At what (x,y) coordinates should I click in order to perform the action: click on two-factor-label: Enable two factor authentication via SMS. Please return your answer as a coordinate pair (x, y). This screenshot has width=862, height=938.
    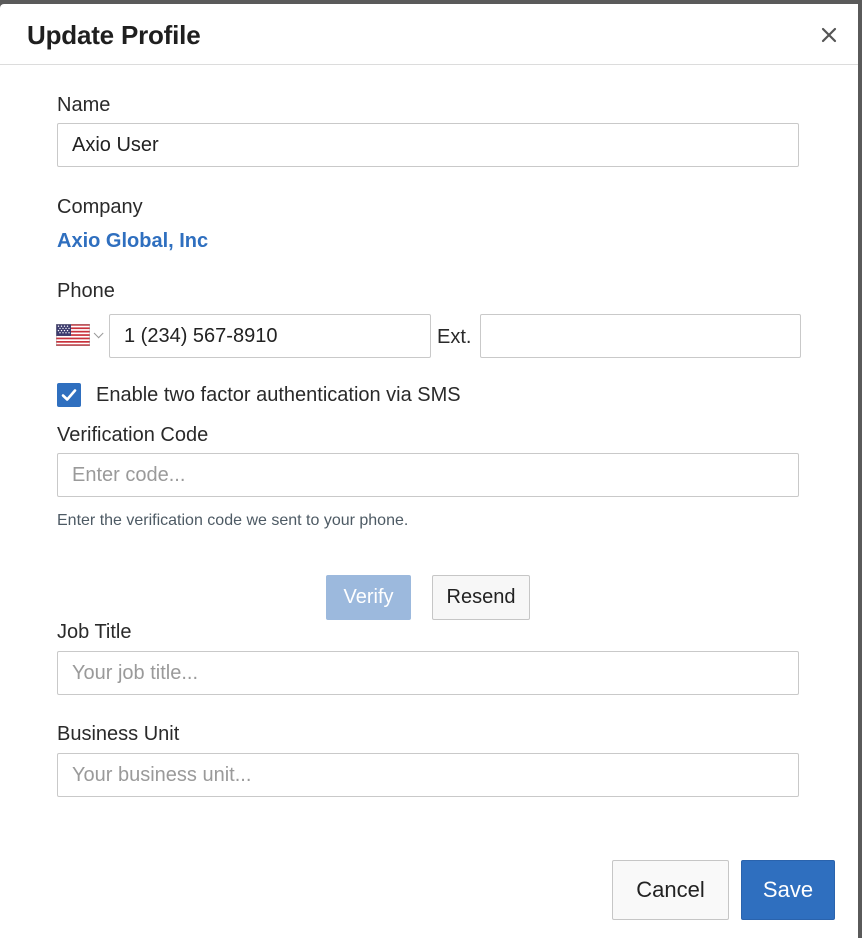
    Looking at the image, I should click on (278, 395).